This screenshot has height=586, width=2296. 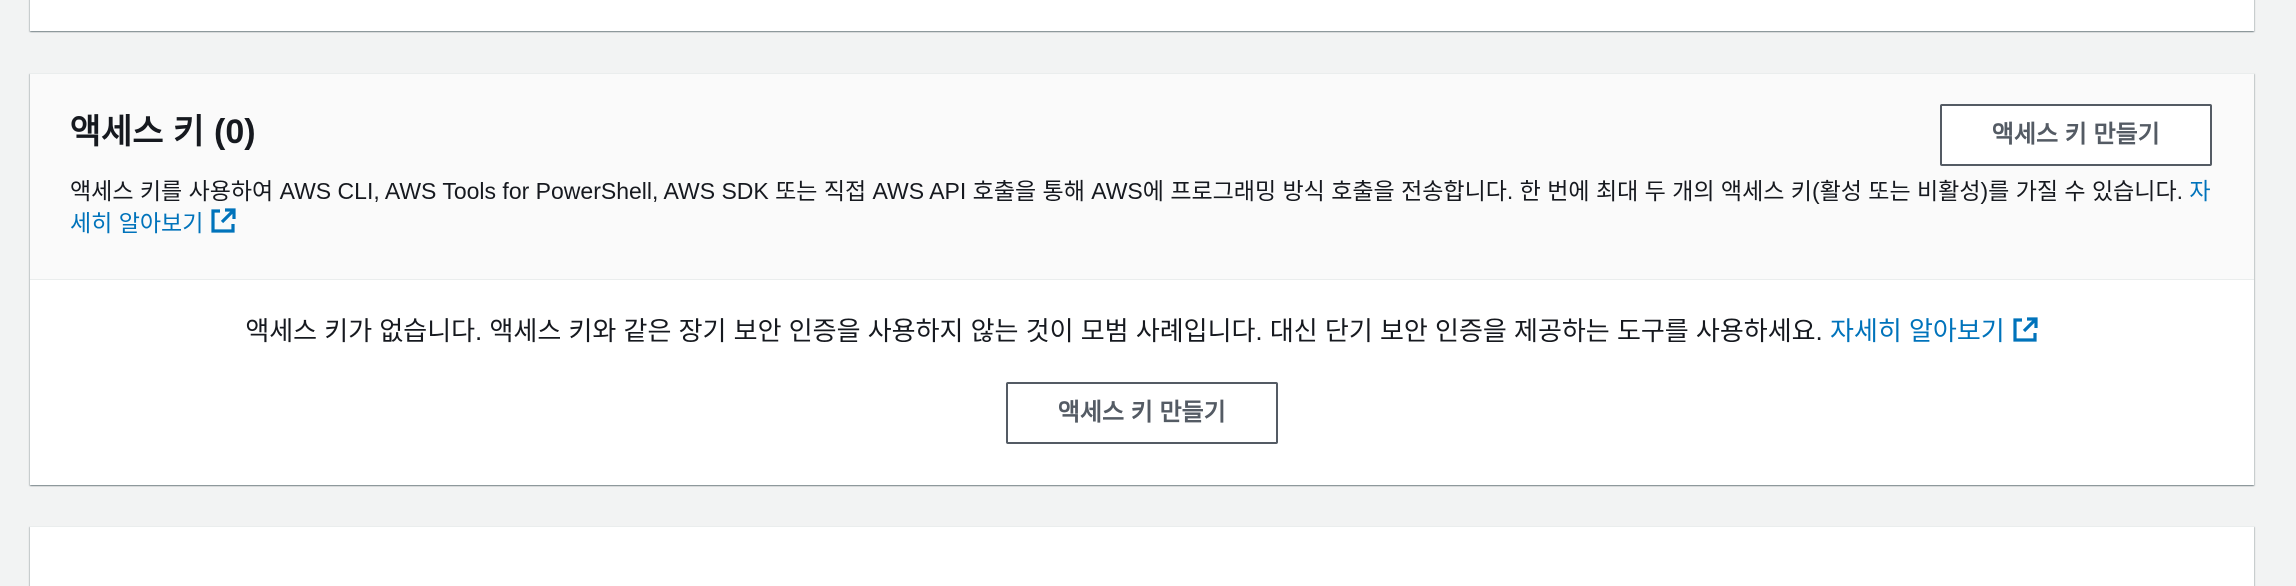 What do you see at coordinates (1142, 15) in the screenshot?
I see `previous-section-card` at bounding box center [1142, 15].